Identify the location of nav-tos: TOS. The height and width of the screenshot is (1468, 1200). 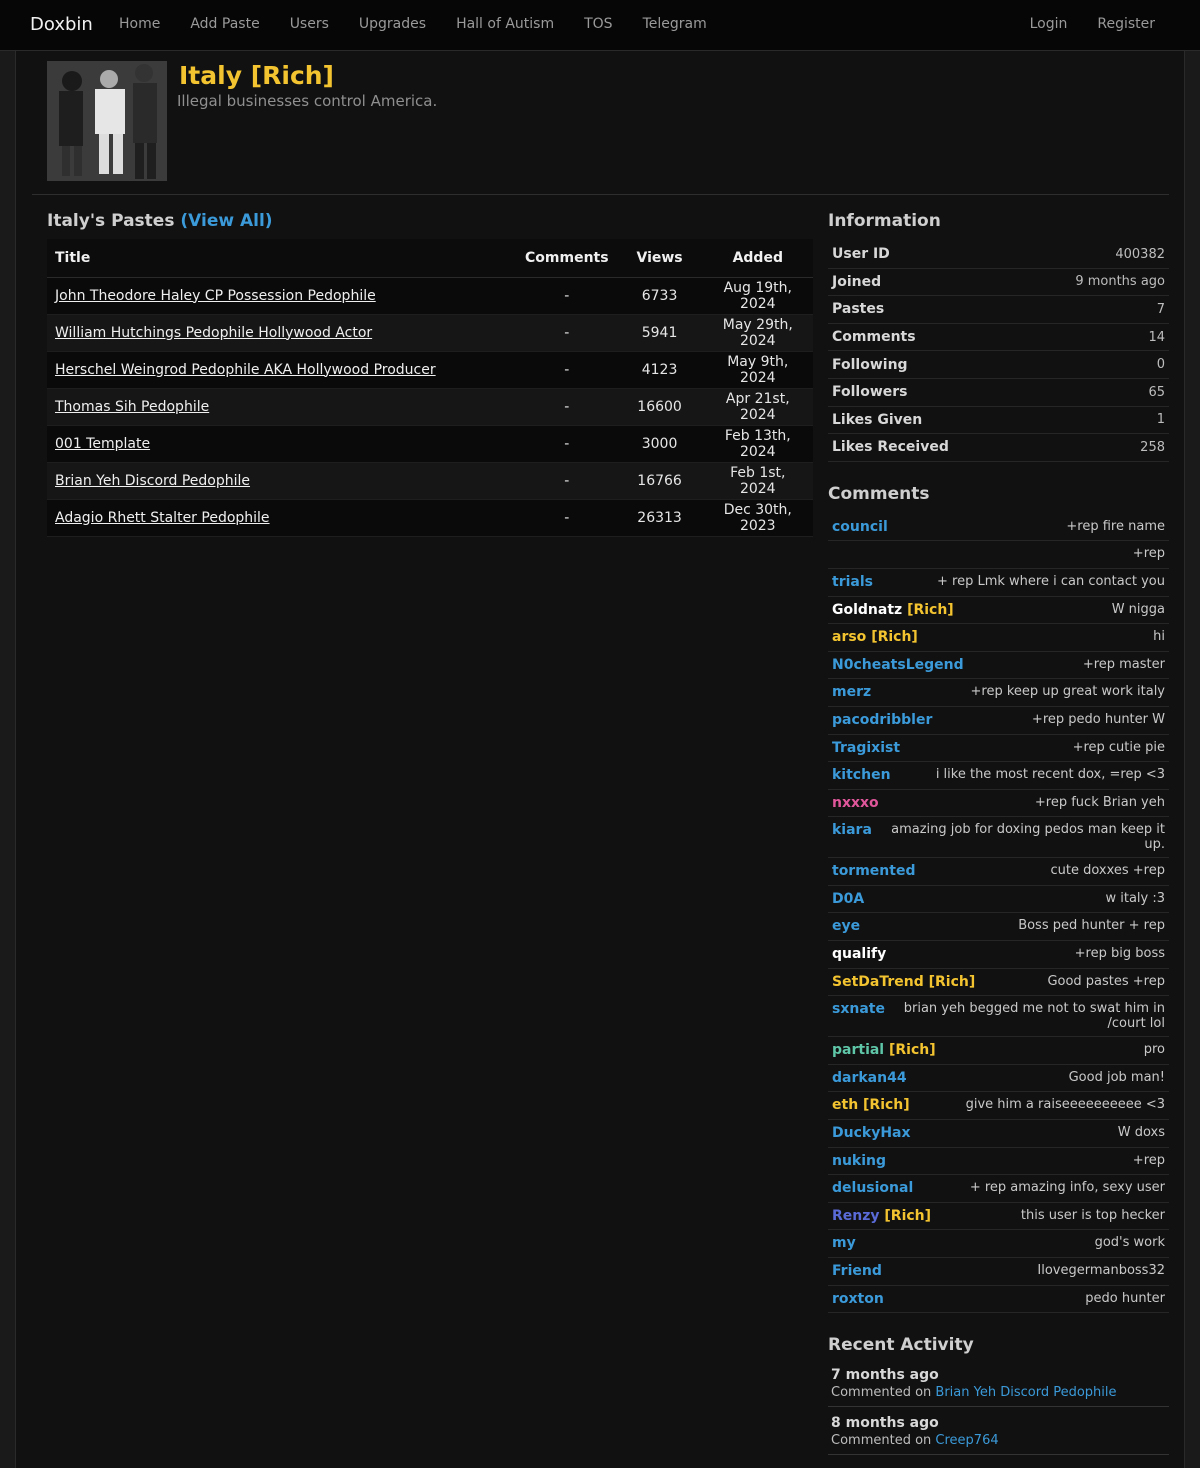
(598, 24).